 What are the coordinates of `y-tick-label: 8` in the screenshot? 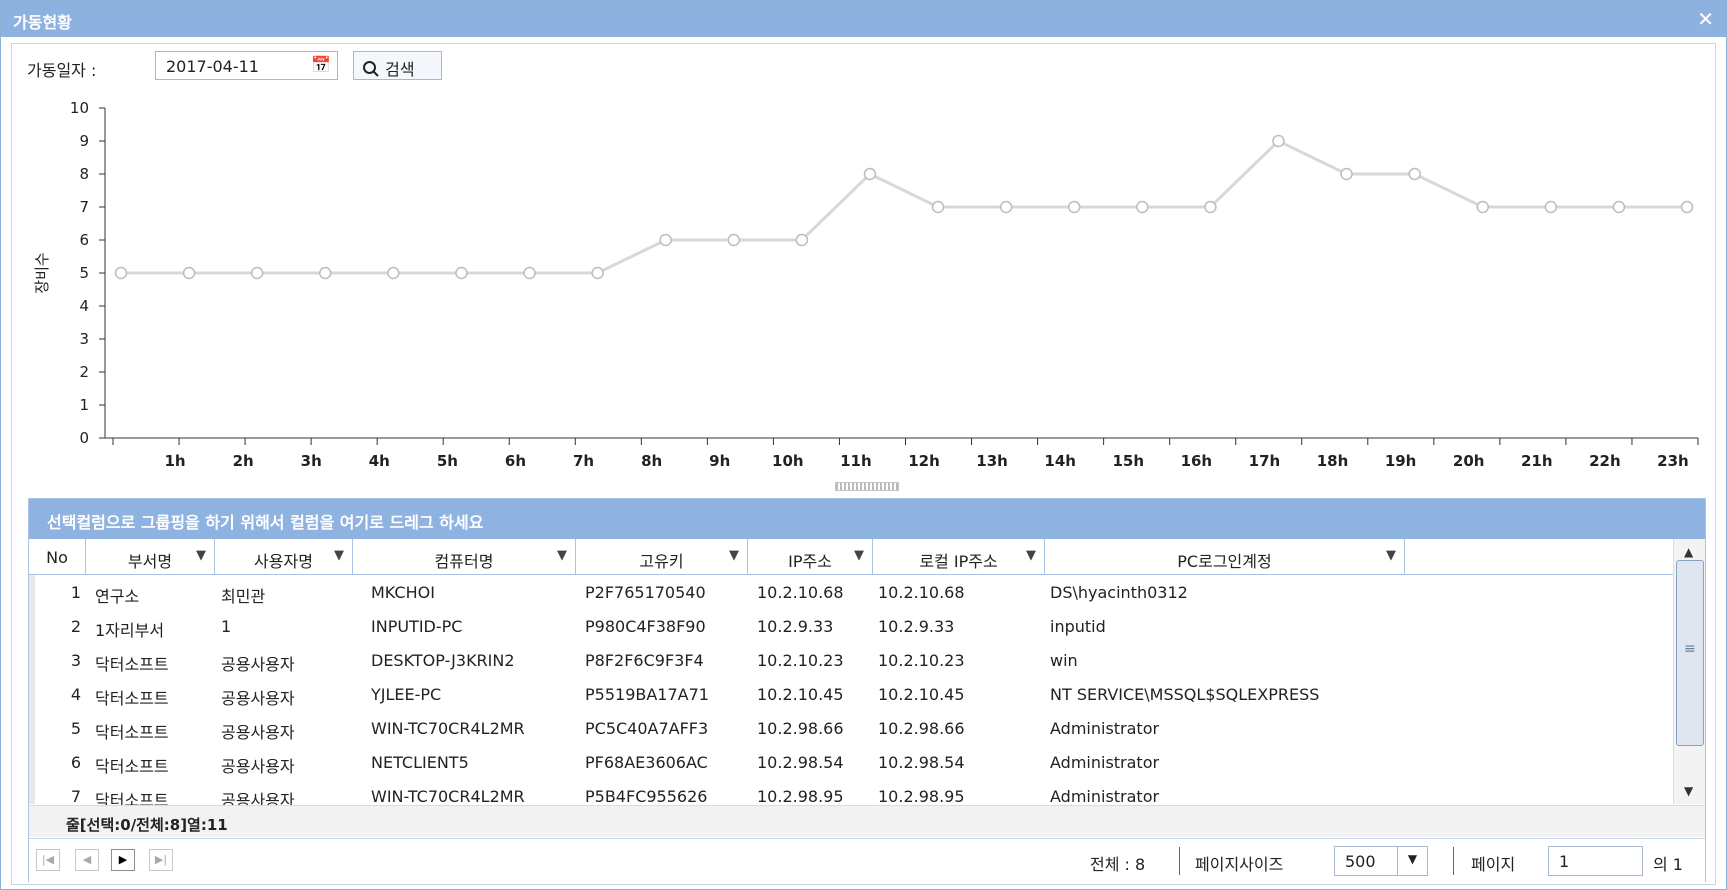 It's located at (84, 174).